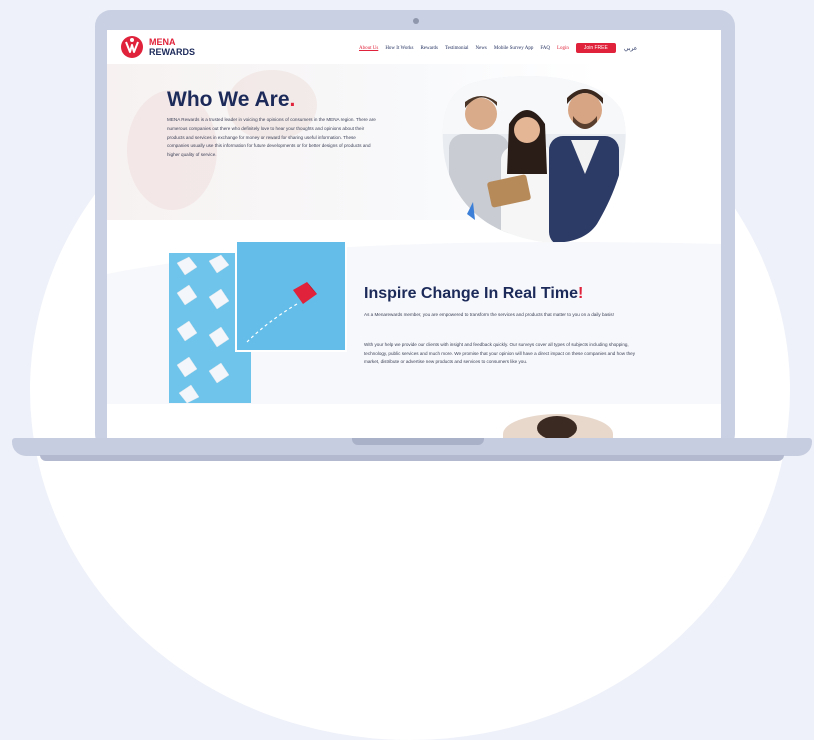 The image size is (814, 740). What do you see at coordinates (412, 458) in the screenshot?
I see `laptop-base-shadow` at bounding box center [412, 458].